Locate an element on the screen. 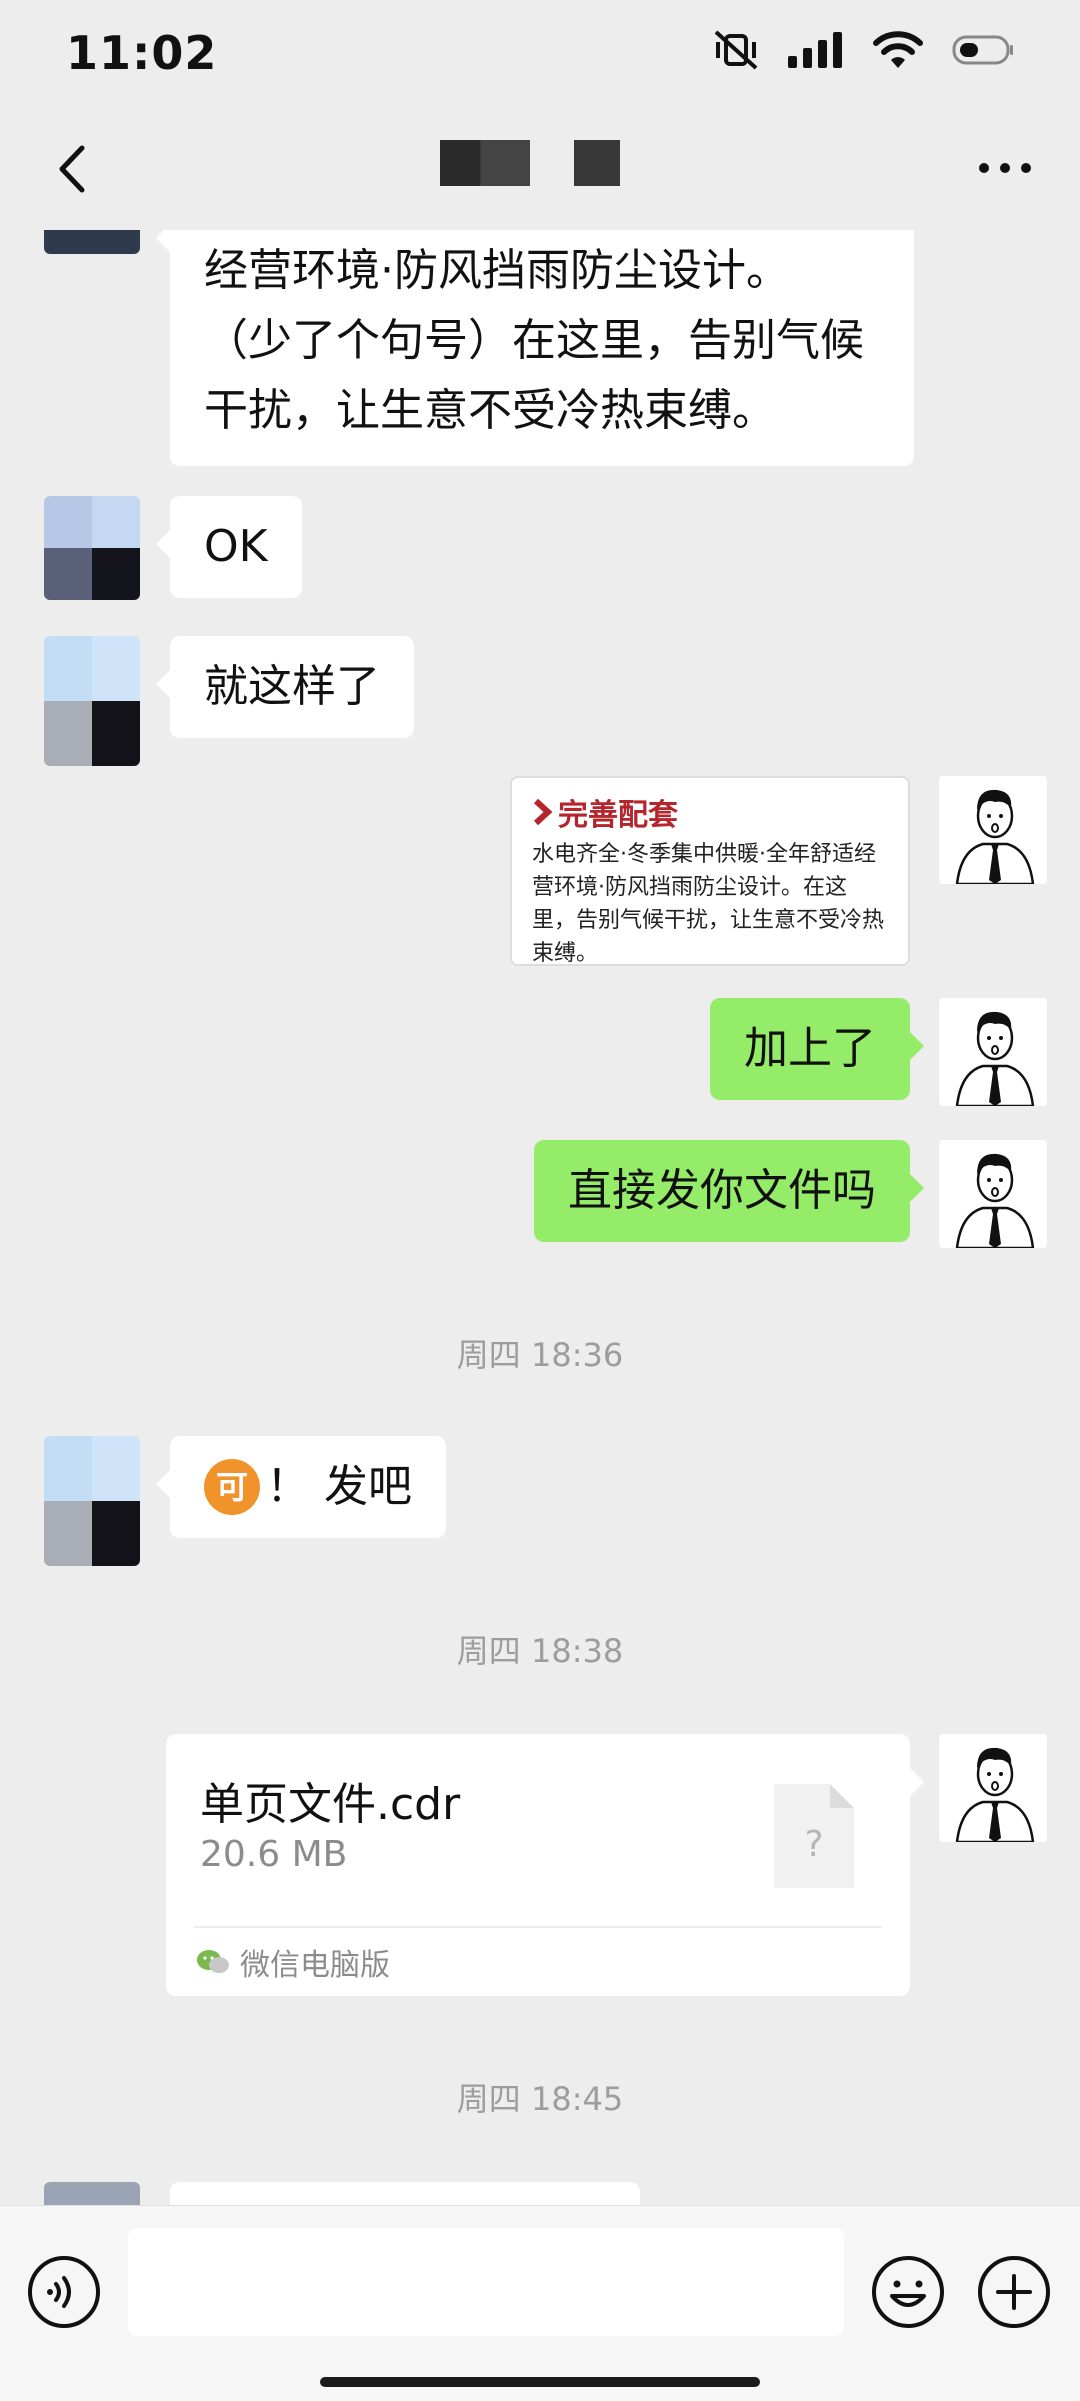 The width and height of the screenshot is (1080, 2401). plus-icon is located at coordinates (1014, 2292).